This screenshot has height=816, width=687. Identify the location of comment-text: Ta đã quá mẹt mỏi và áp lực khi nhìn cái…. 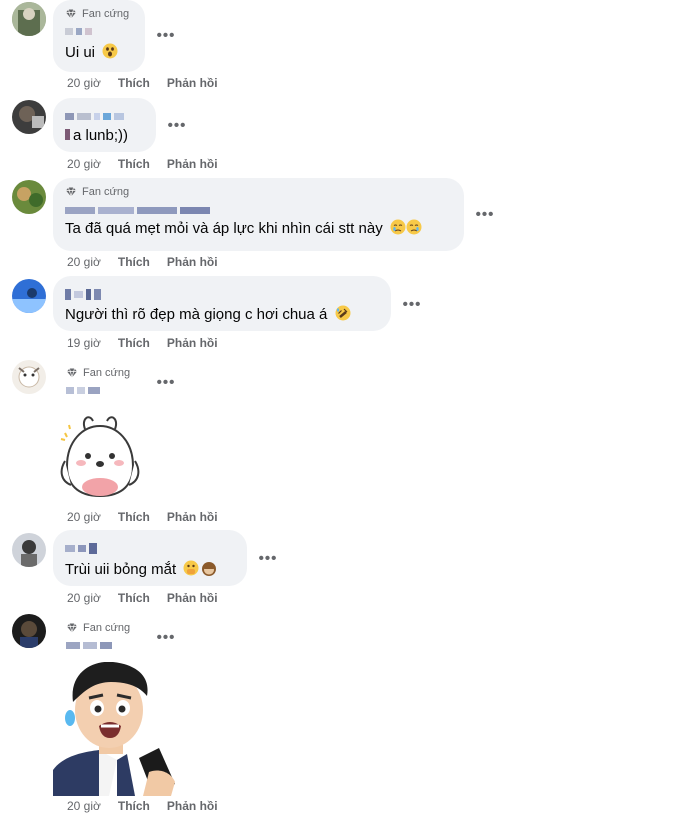
(258, 229).